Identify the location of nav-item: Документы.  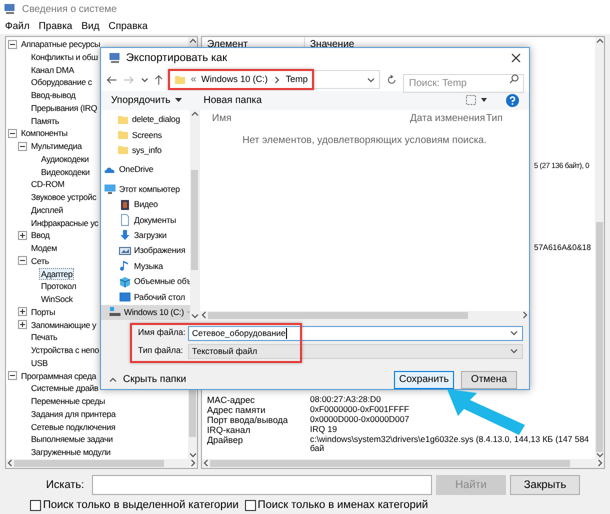
(145, 220).